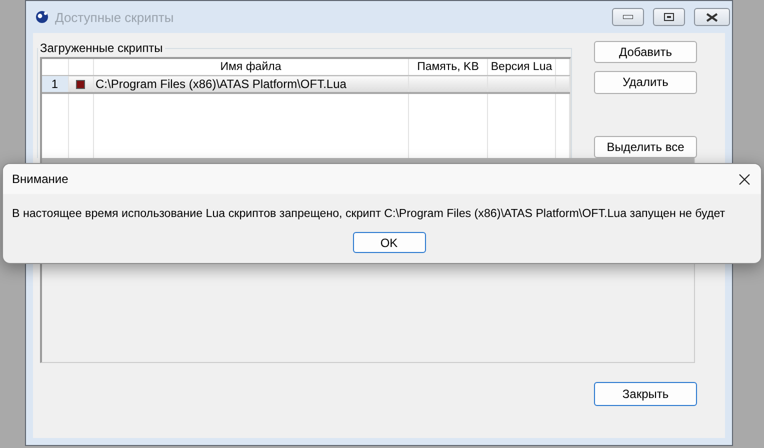  I want to click on ok-button: OK, so click(389, 242).